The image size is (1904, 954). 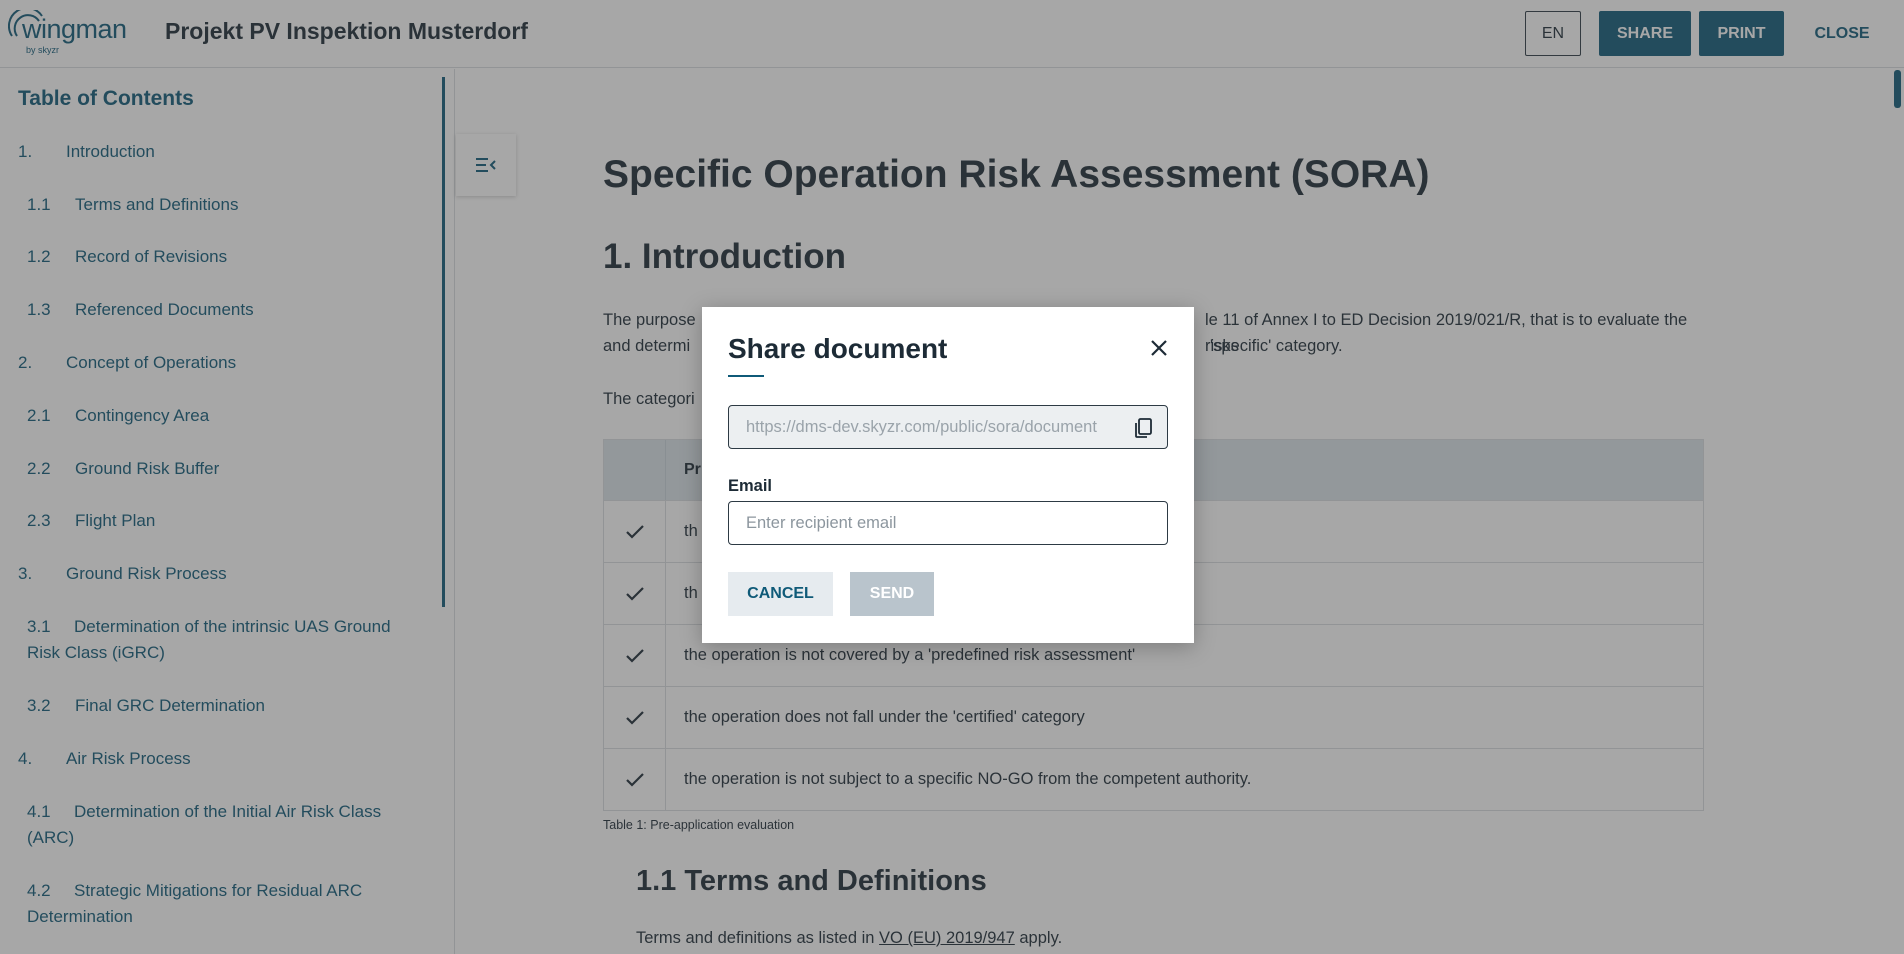 I want to click on copy-link-button, so click(x=1143, y=428).